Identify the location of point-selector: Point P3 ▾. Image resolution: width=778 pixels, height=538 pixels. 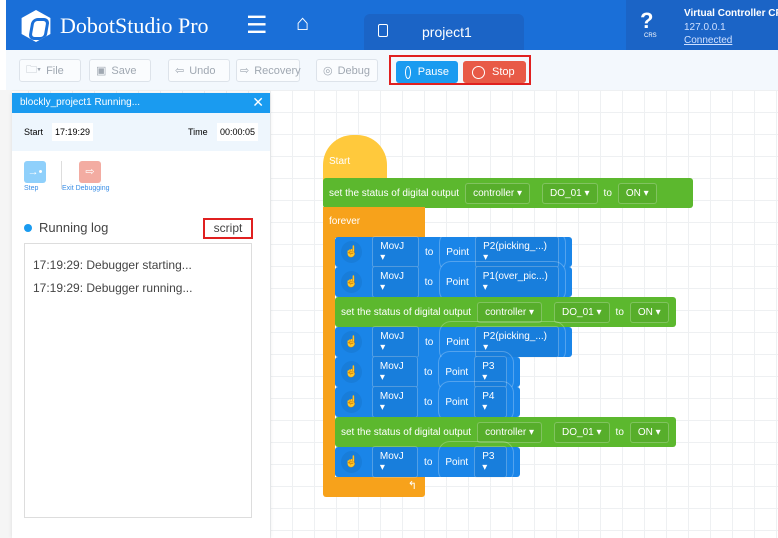
(476, 462).